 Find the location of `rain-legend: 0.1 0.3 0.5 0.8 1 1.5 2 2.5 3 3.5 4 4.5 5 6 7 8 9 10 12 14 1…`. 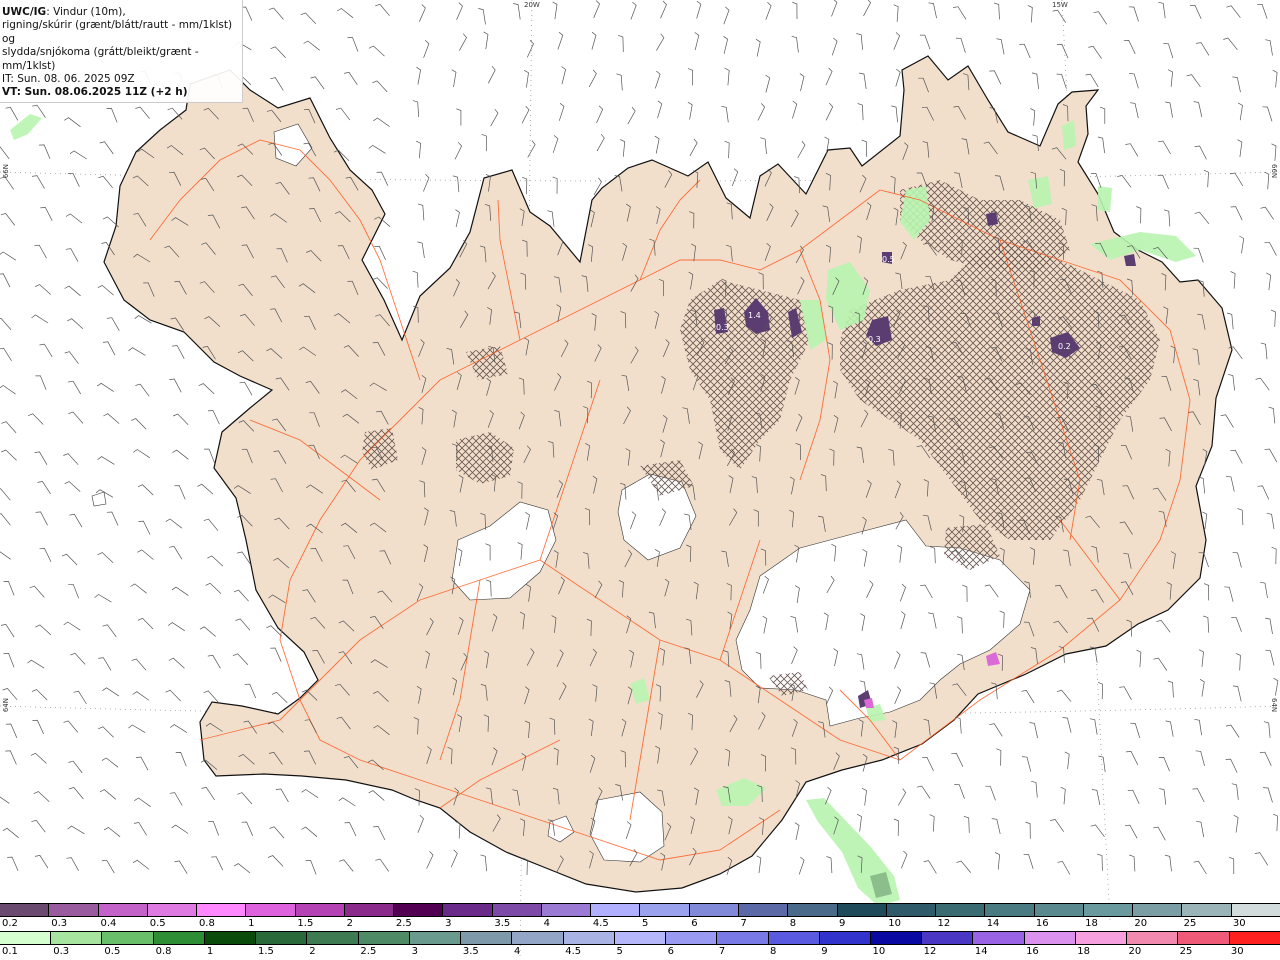

rain-legend: 0.1 0.3 0.5 0.8 1 1.5 2 2.5 3 3.5 4 4.5 5 6 7 8 9 10 12 14 1… is located at coordinates (640, 945).